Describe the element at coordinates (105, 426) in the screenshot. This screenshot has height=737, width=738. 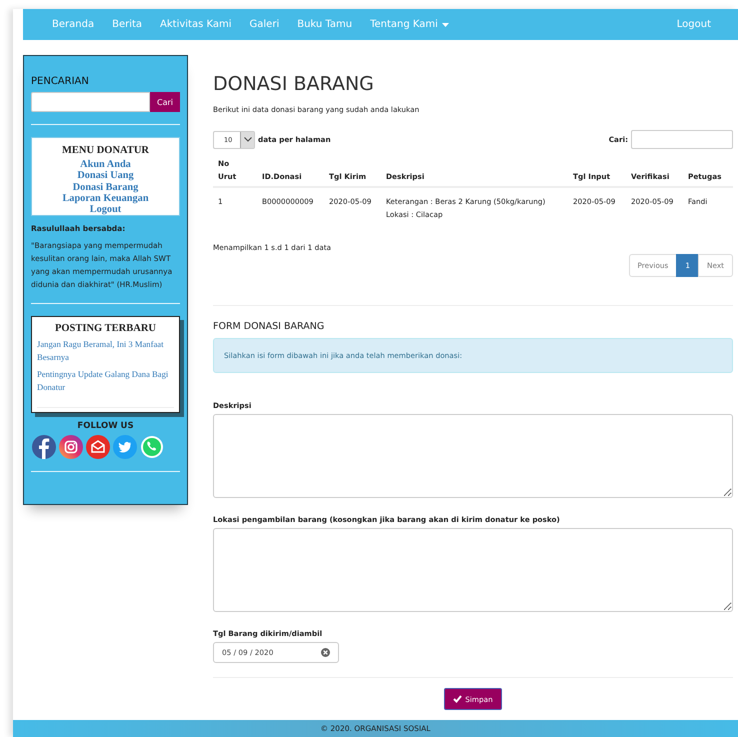
I see `follow-title: FOLLOW US` at that location.